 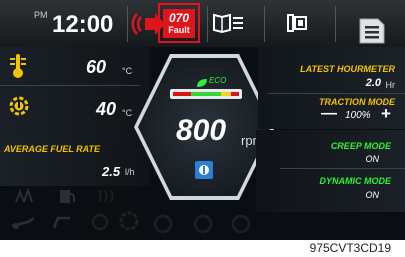 I want to click on eco-bar-yellow, so click(x=226, y=94).